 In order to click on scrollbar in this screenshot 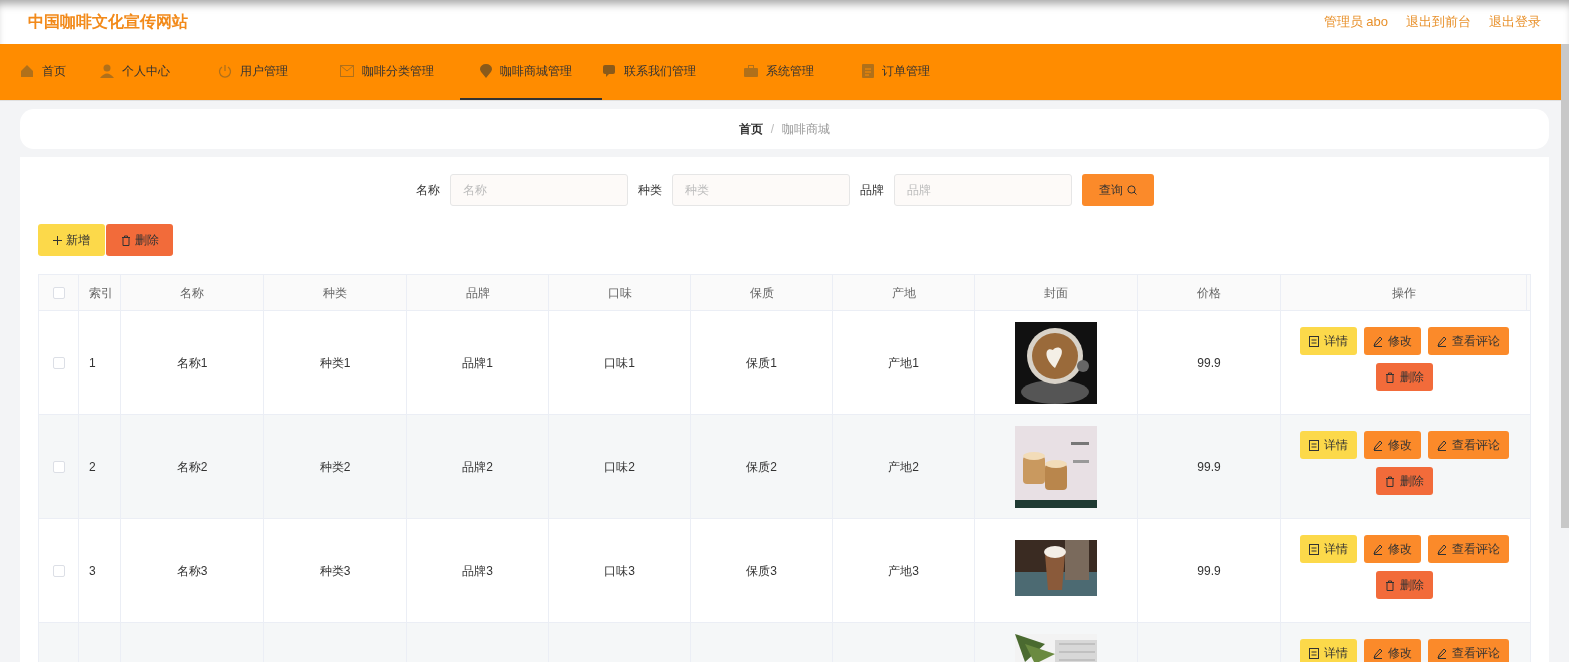, I will do `click(1565, 286)`.